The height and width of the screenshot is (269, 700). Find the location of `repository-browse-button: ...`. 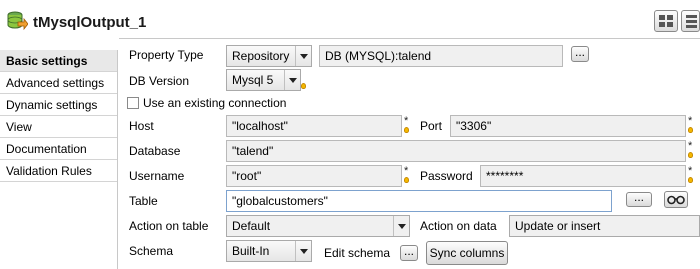

repository-browse-button: ... is located at coordinates (580, 54).